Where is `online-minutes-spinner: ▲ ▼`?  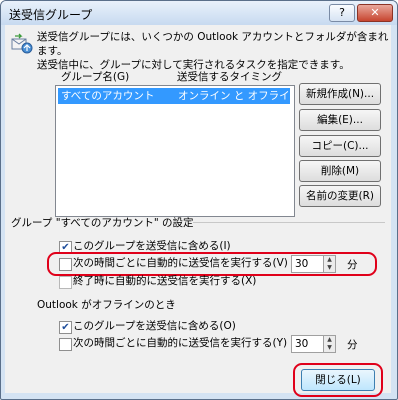
online-minutes-spinner: ▲ ▼ is located at coordinates (329, 264).